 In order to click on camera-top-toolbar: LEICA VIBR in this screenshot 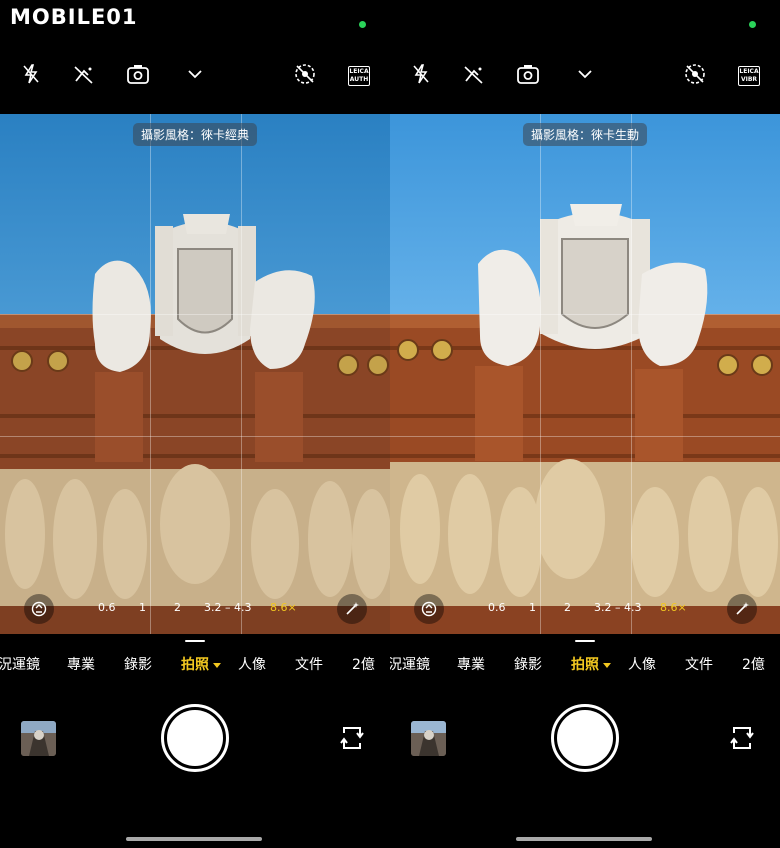, I will do `click(585, 75)`.